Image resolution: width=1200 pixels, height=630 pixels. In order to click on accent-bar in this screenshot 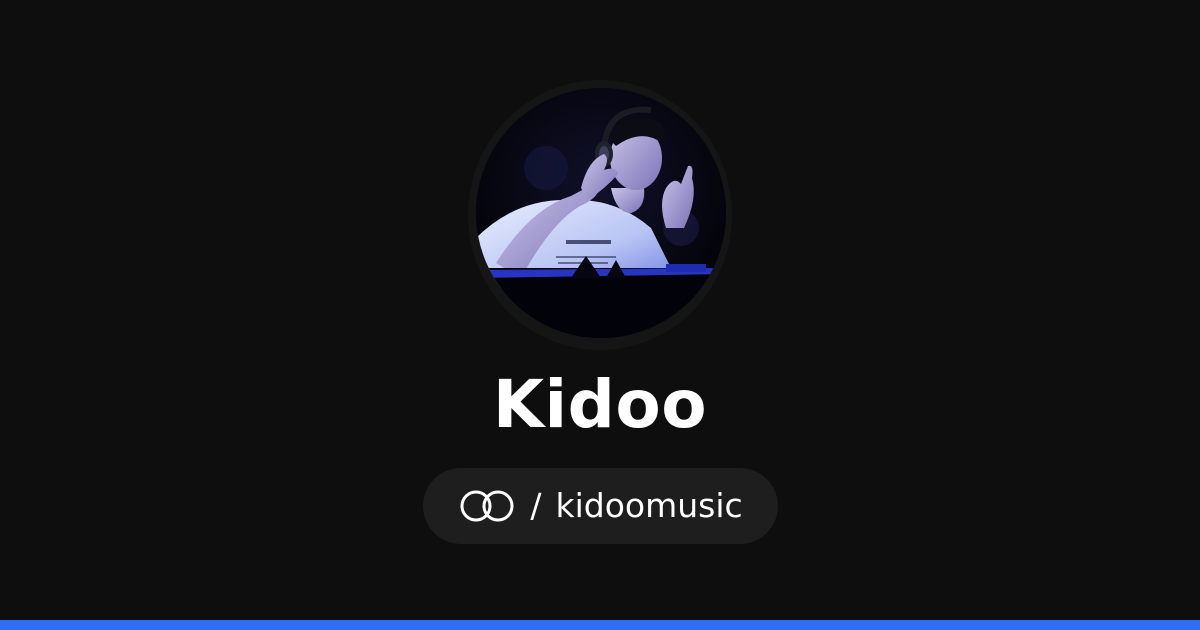, I will do `click(600, 625)`.